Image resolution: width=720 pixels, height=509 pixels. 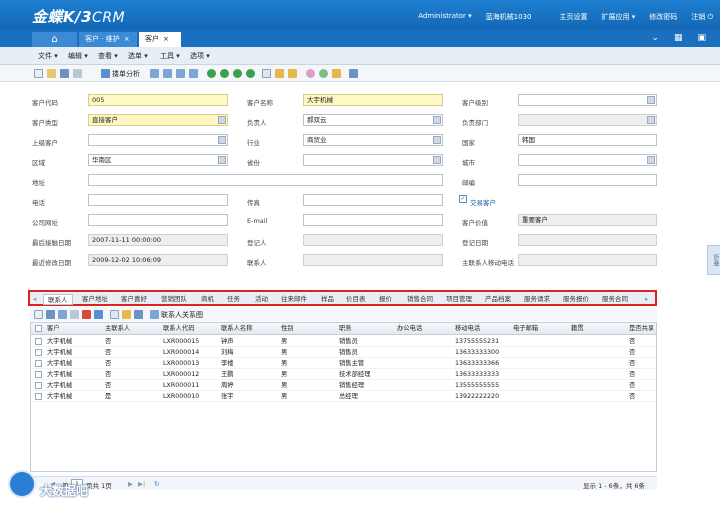 What do you see at coordinates (587, 220) in the screenshot?
I see `customer-value-field: 重要客户` at bounding box center [587, 220].